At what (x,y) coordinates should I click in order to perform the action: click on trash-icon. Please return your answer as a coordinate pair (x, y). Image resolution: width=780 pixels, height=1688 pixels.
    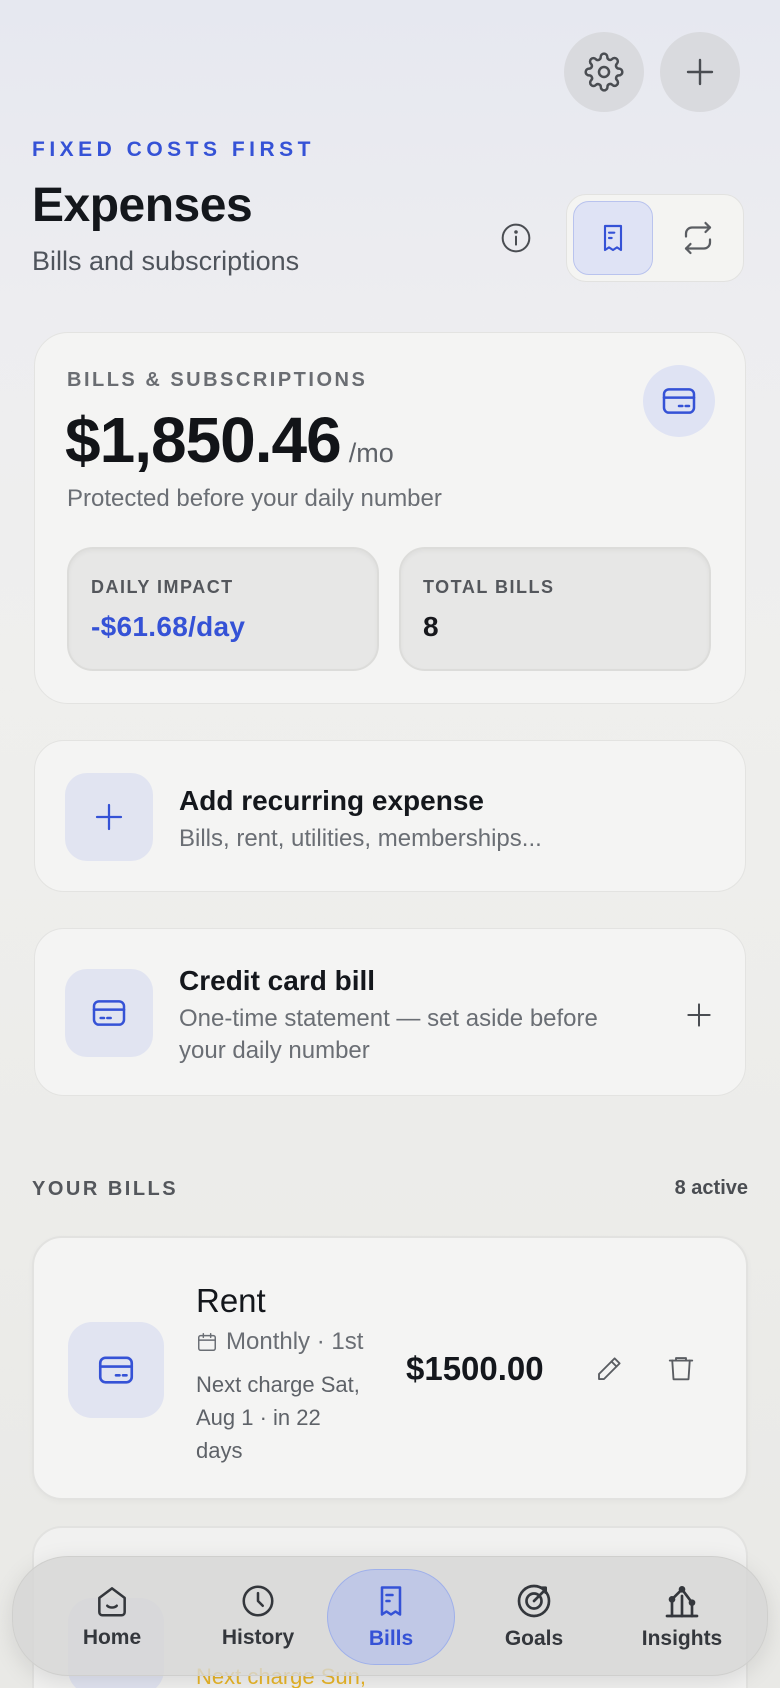
    Looking at the image, I should click on (681, 1369).